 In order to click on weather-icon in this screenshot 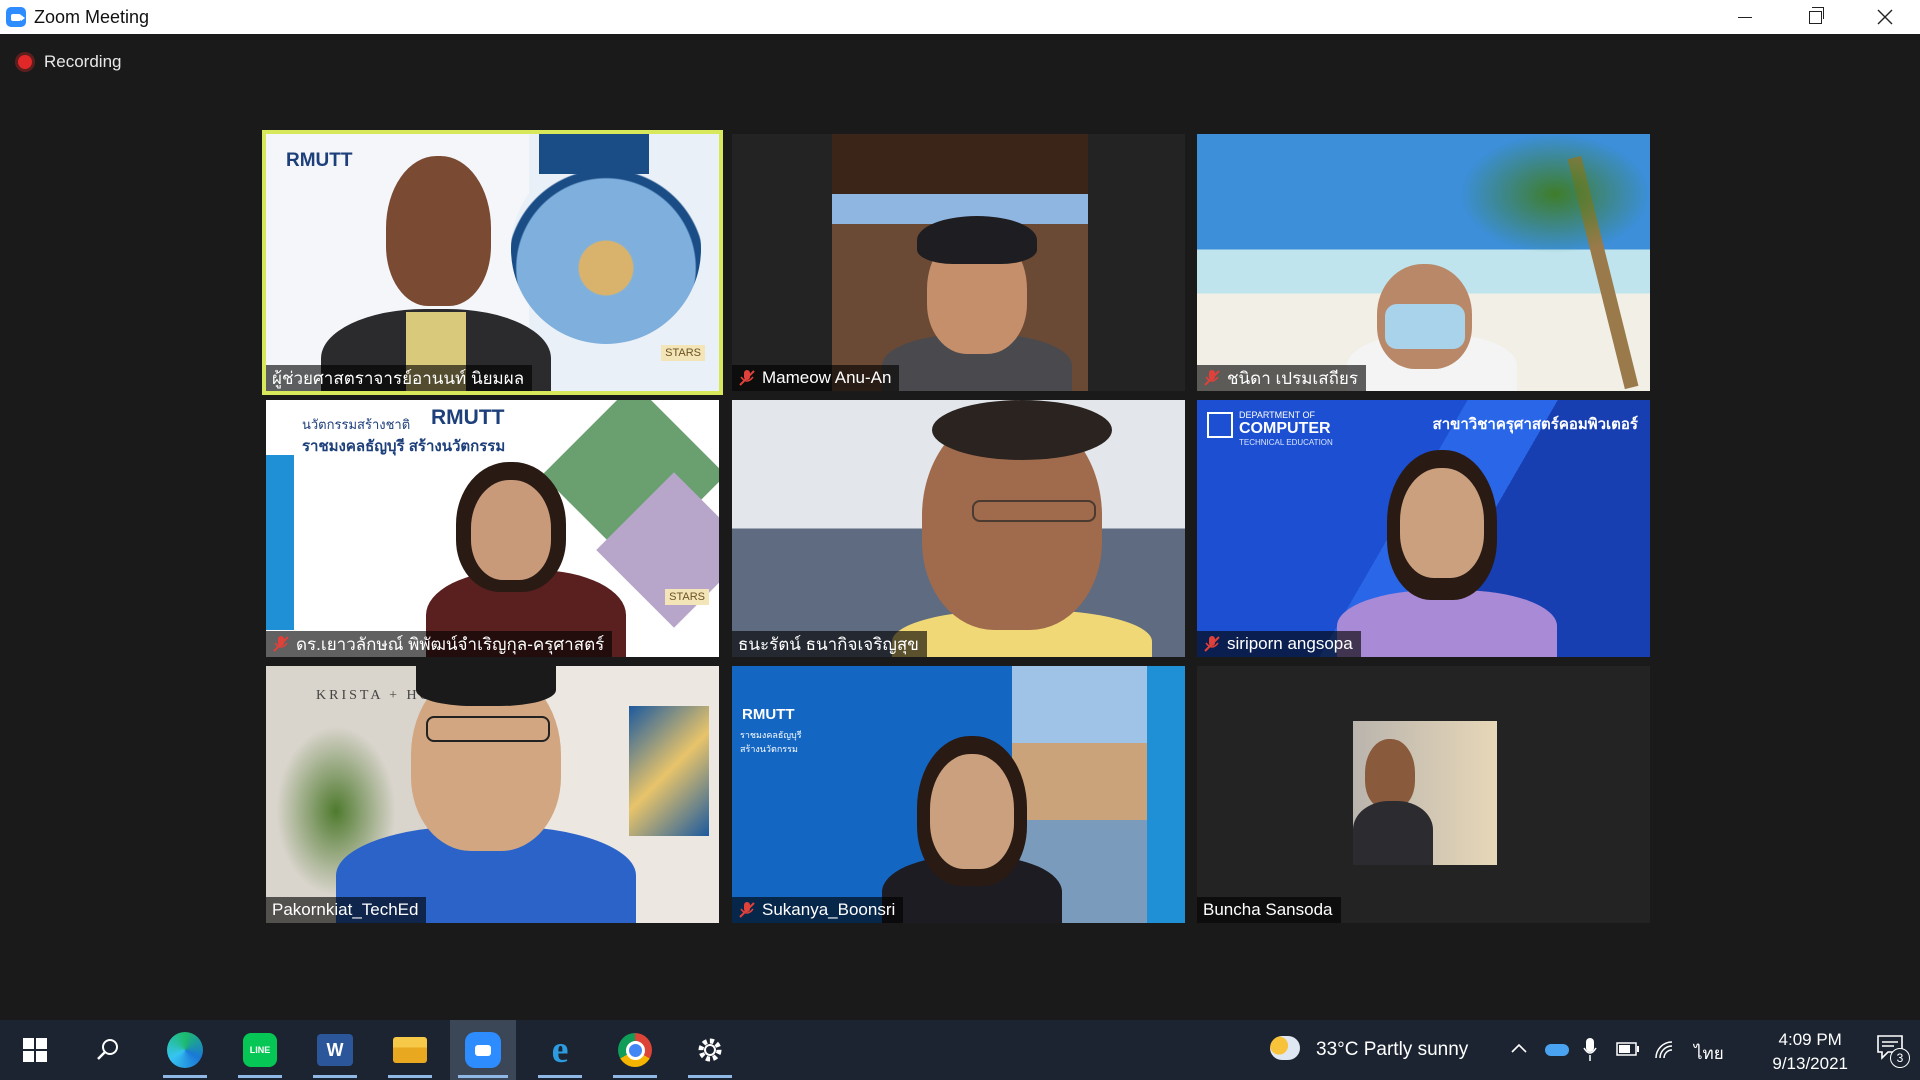, I will do `click(1285, 1048)`.